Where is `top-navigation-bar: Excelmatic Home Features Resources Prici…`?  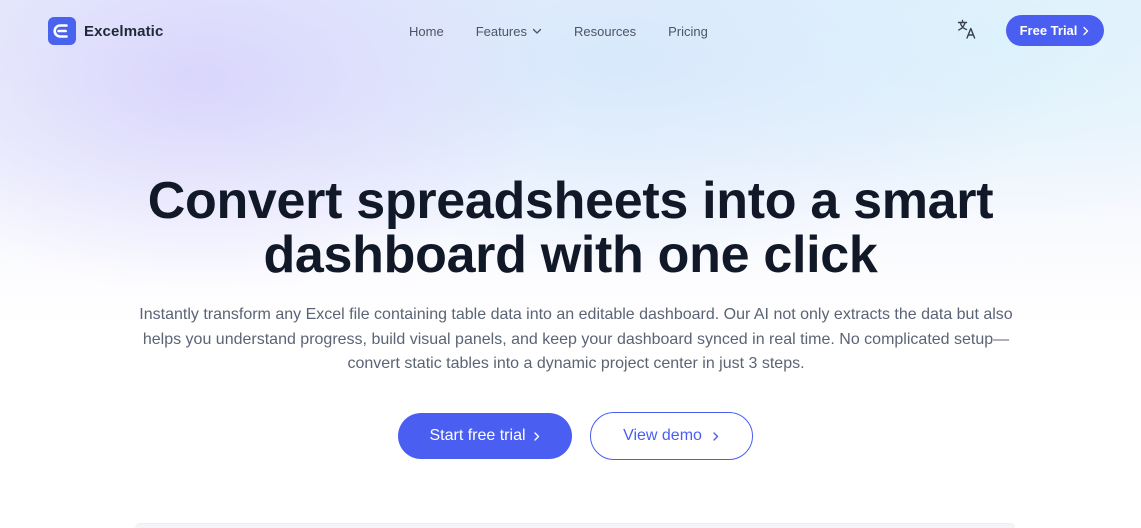 top-navigation-bar: Excelmatic Home Features Resources Prici… is located at coordinates (570, 31).